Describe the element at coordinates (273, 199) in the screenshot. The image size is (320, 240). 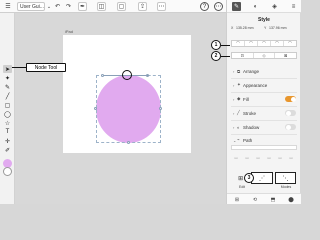
I see `footer-snapshot-icon: ⬒` at that location.